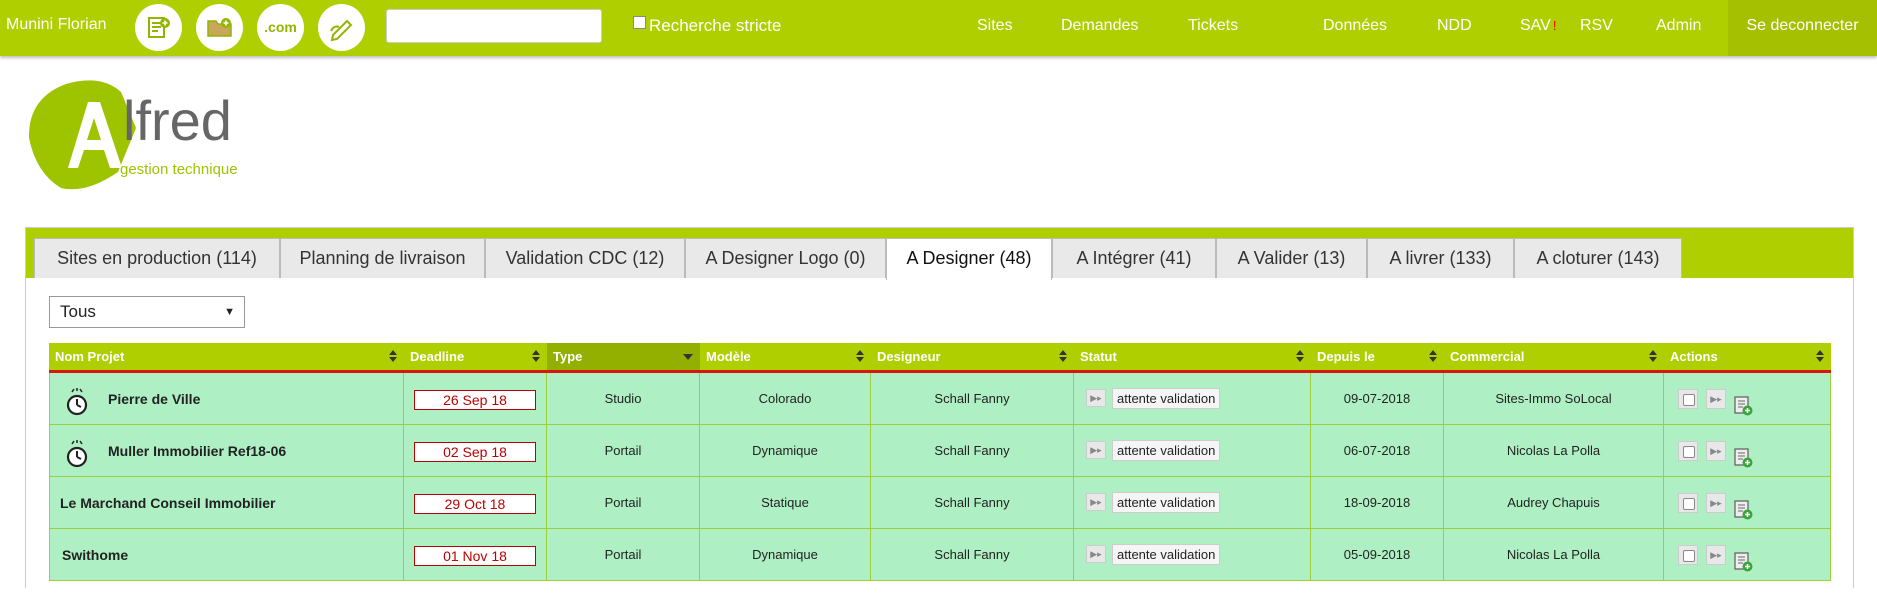  I want to click on project-name: Pierre de Ville, so click(154, 399).